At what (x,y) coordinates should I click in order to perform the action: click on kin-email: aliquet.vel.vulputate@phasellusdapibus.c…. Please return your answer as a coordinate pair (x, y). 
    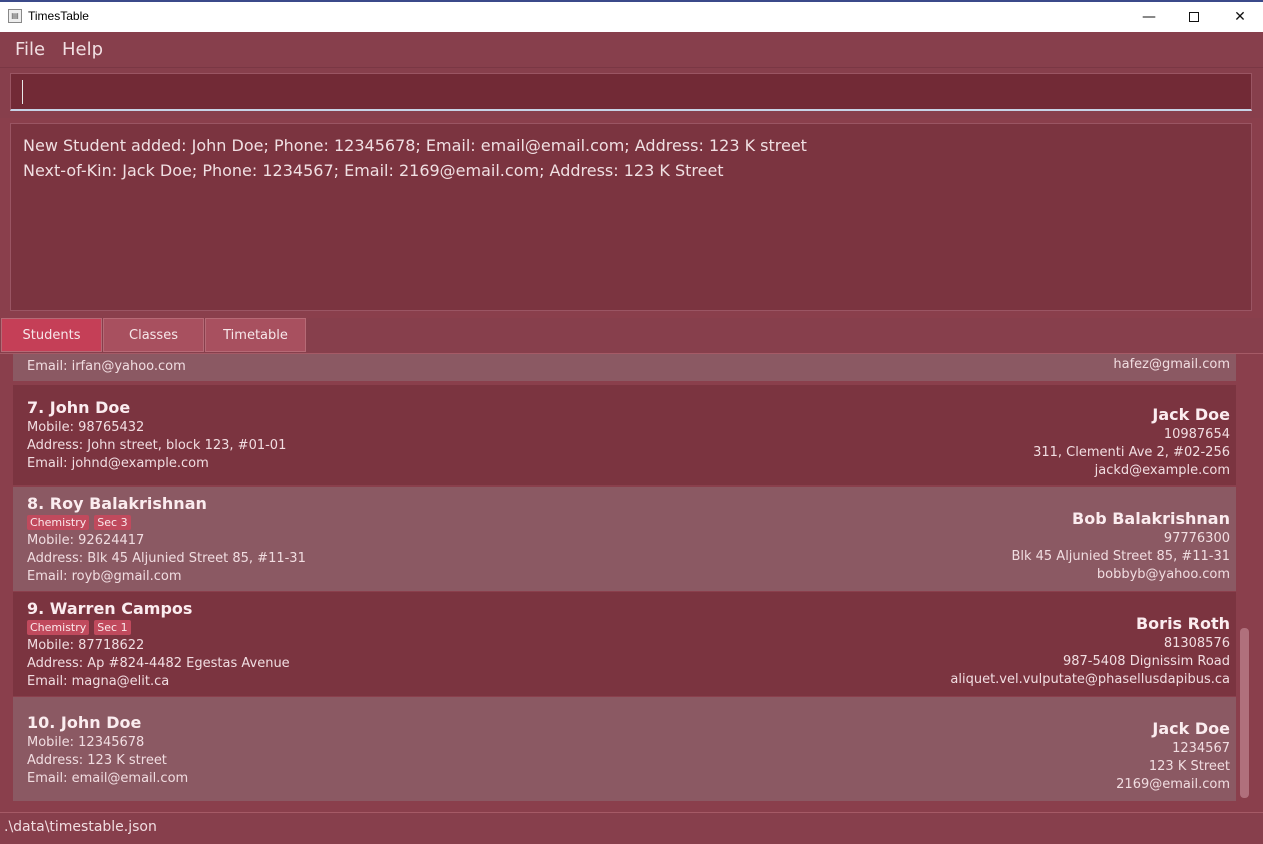
    Looking at the image, I should click on (1090, 679).